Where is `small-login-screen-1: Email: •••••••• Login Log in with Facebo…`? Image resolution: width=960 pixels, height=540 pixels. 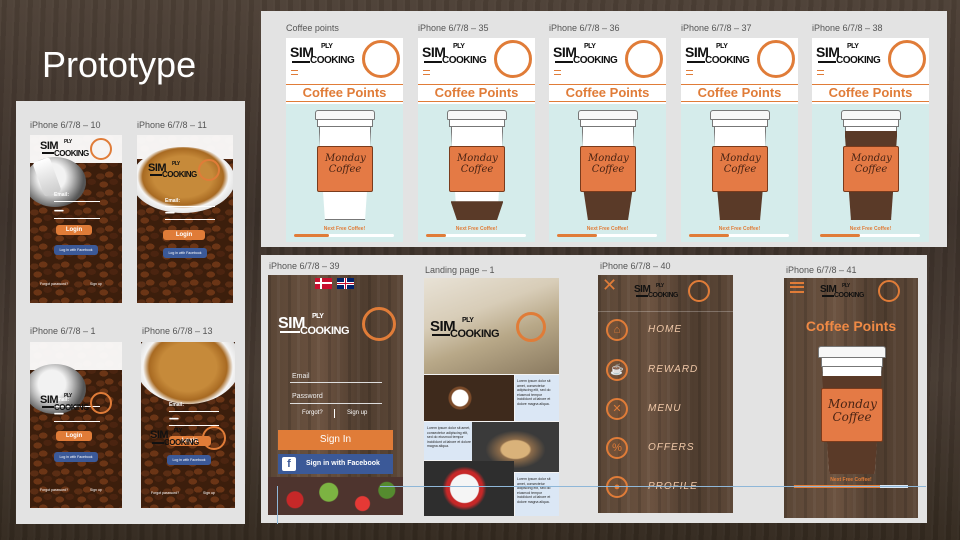 small-login-screen-1: Email: •••••••• Login Log in with Facebo… is located at coordinates (76, 425).